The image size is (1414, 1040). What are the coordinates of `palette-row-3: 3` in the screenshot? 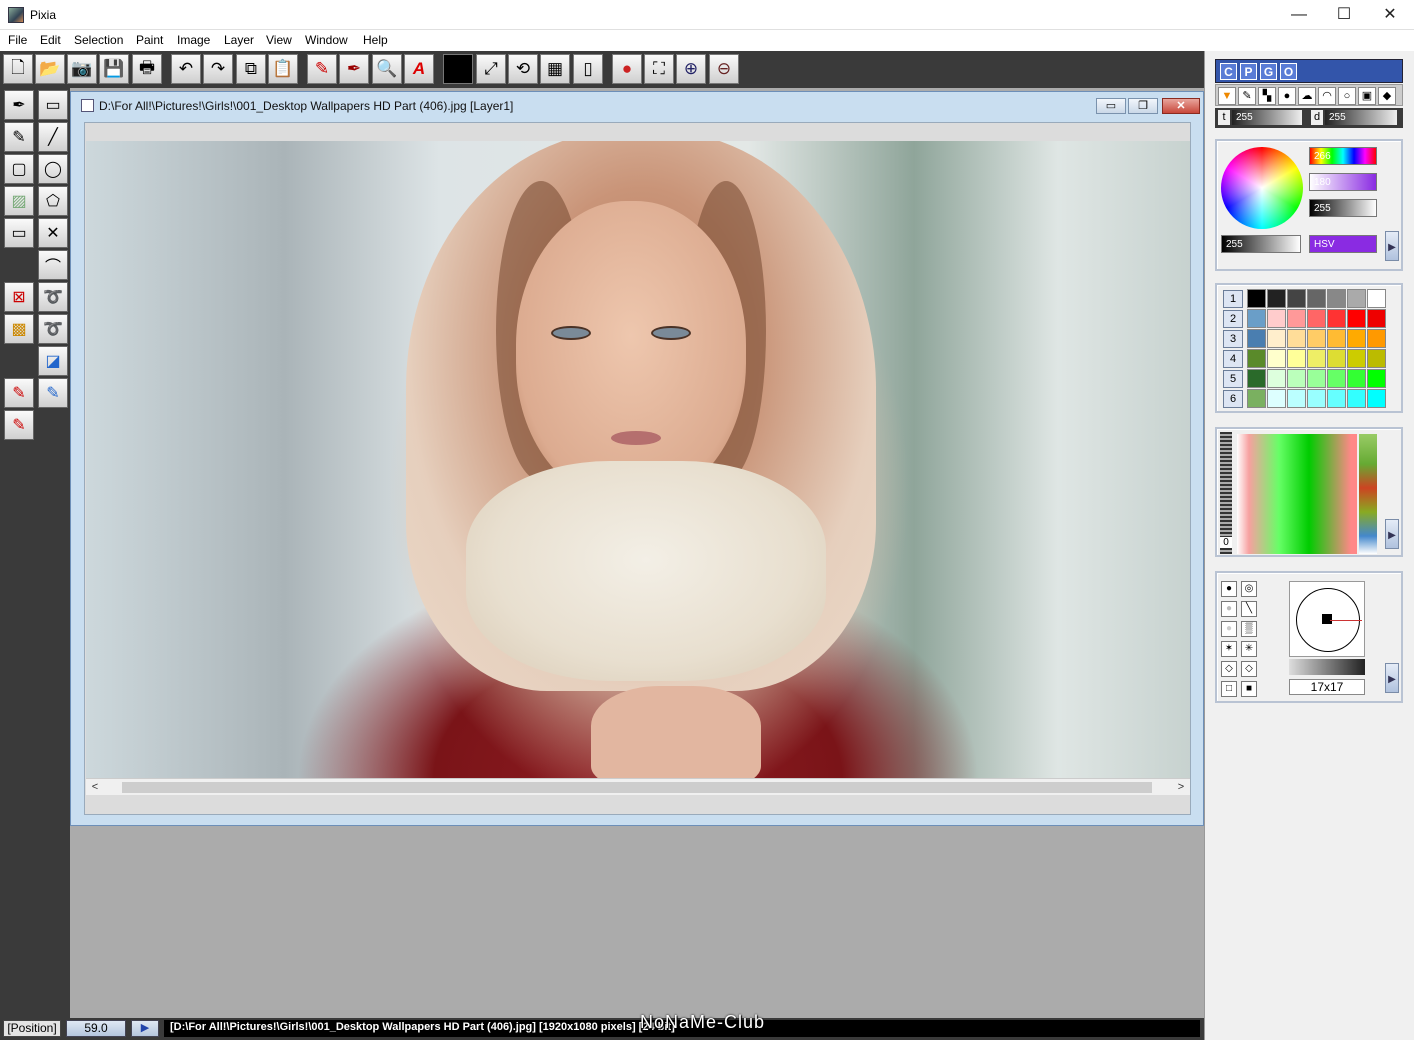 It's located at (1233, 339).